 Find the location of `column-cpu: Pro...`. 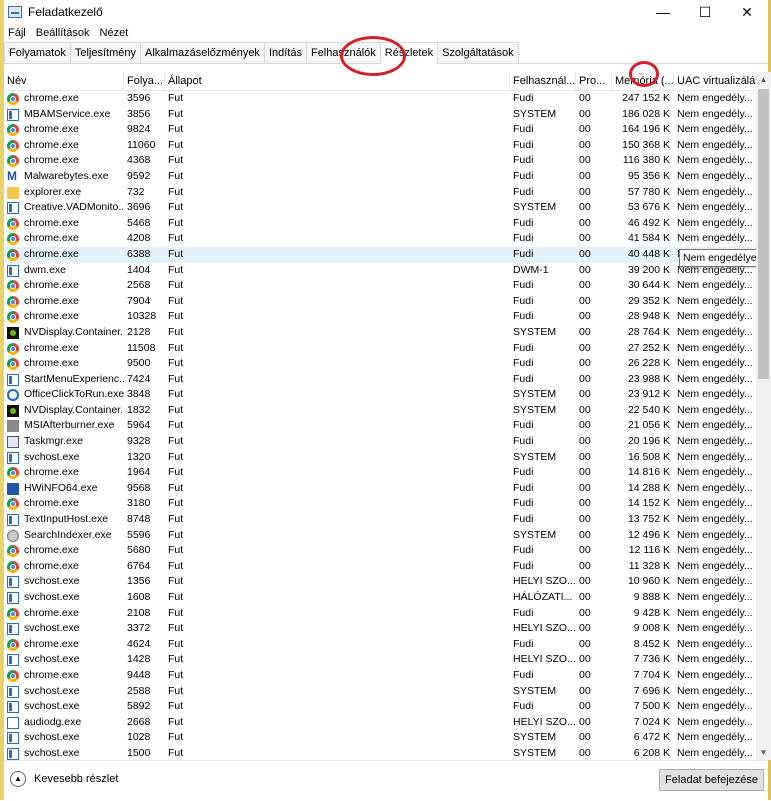

column-cpu: Pro... is located at coordinates (594, 81).